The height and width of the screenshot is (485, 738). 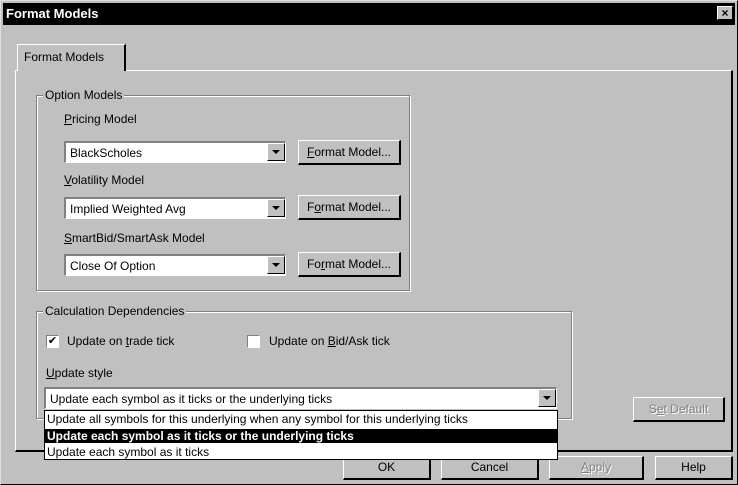 I want to click on tab-format-models: Format Models, so click(x=71, y=57).